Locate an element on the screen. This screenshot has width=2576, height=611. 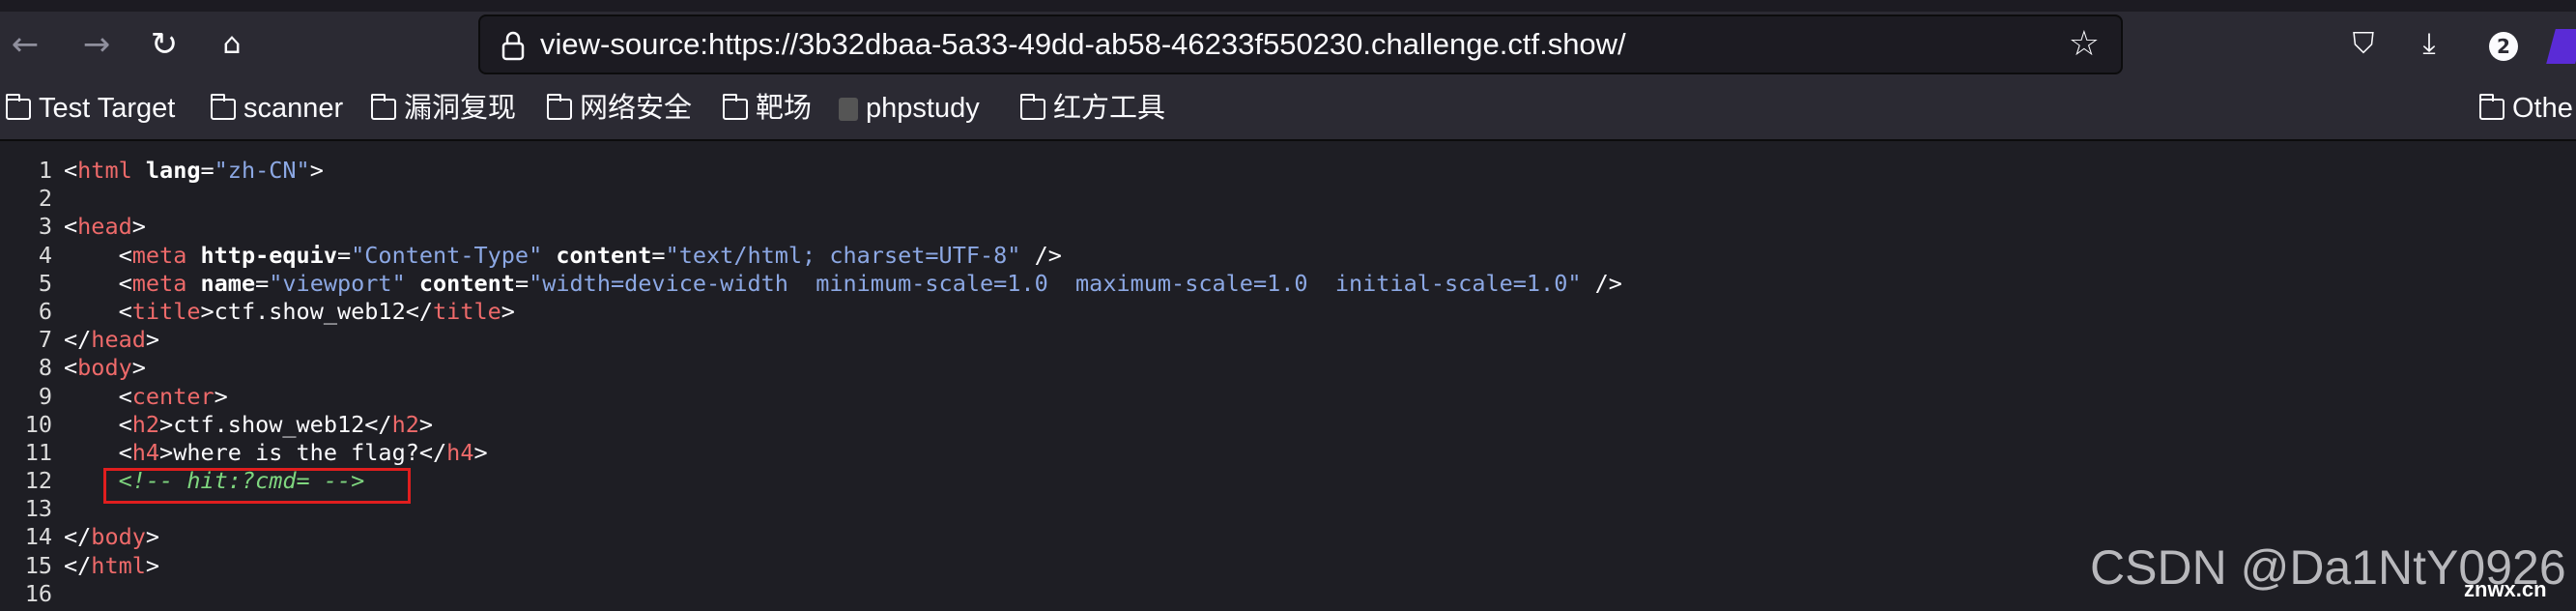
line-number: 4 is located at coordinates (45, 255).